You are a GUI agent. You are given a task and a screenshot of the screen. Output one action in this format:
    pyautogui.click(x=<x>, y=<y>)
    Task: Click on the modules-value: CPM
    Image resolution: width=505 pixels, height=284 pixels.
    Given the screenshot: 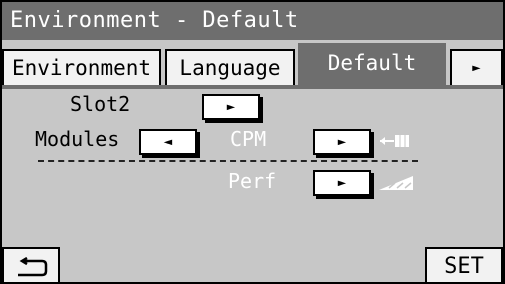 What is the action you would take?
    pyautogui.click(x=248, y=139)
    